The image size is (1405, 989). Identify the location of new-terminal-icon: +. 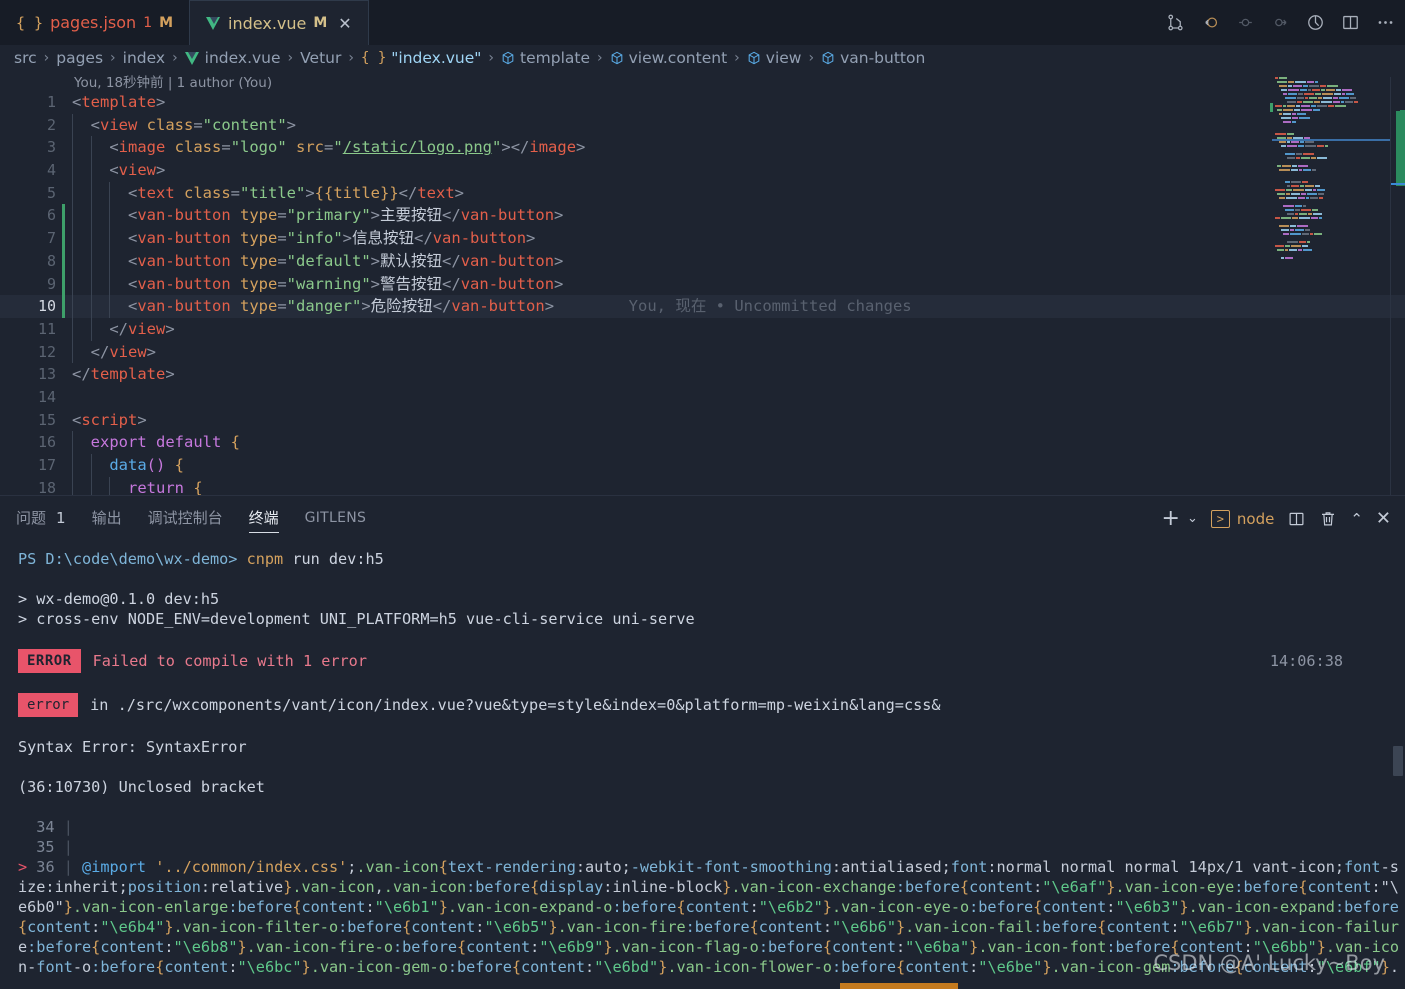
(1171, 518).